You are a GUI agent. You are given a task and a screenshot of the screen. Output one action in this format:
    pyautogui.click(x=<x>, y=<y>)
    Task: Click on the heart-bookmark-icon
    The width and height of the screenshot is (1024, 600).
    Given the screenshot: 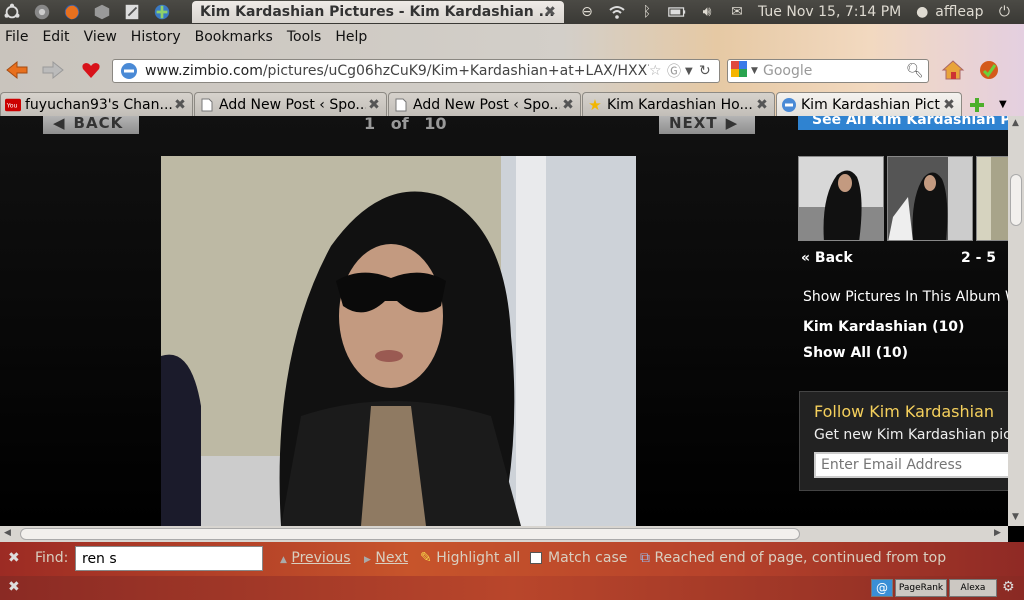 What is the action you would take?
    pyautogui.click(x=91, y=70)
    